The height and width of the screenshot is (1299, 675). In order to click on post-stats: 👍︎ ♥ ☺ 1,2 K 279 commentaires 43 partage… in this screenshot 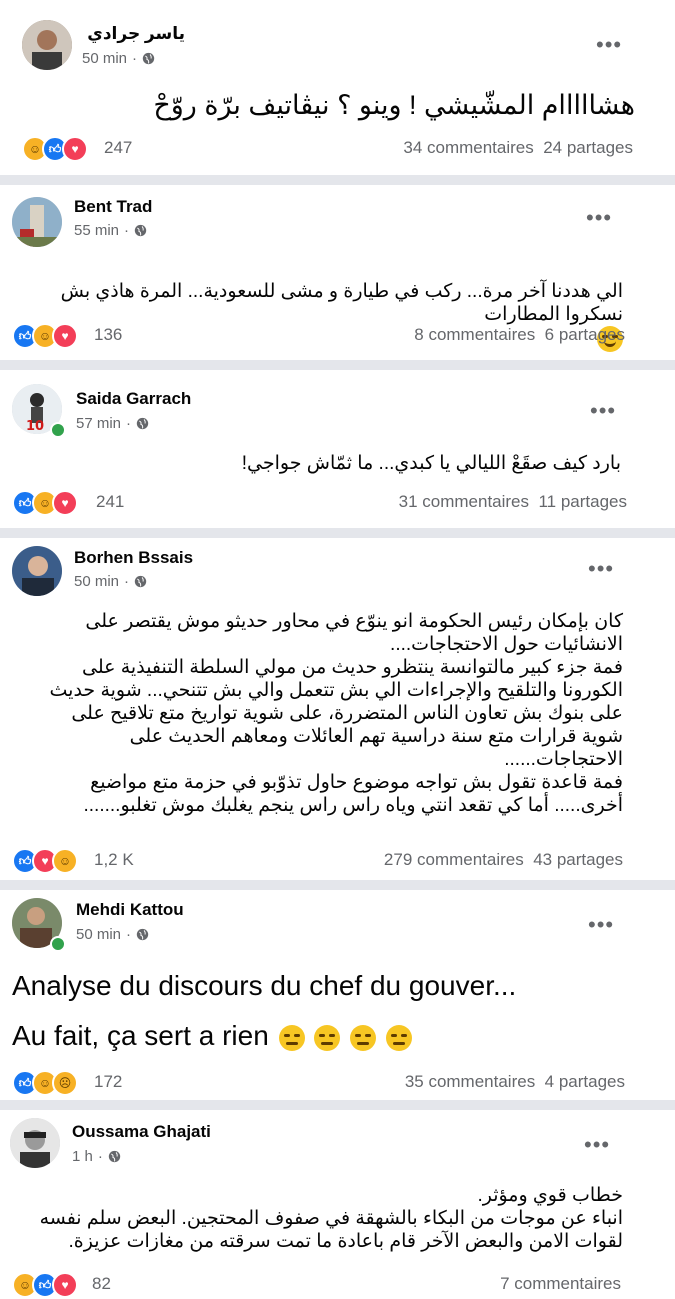, I will do `click(337, 859)`.